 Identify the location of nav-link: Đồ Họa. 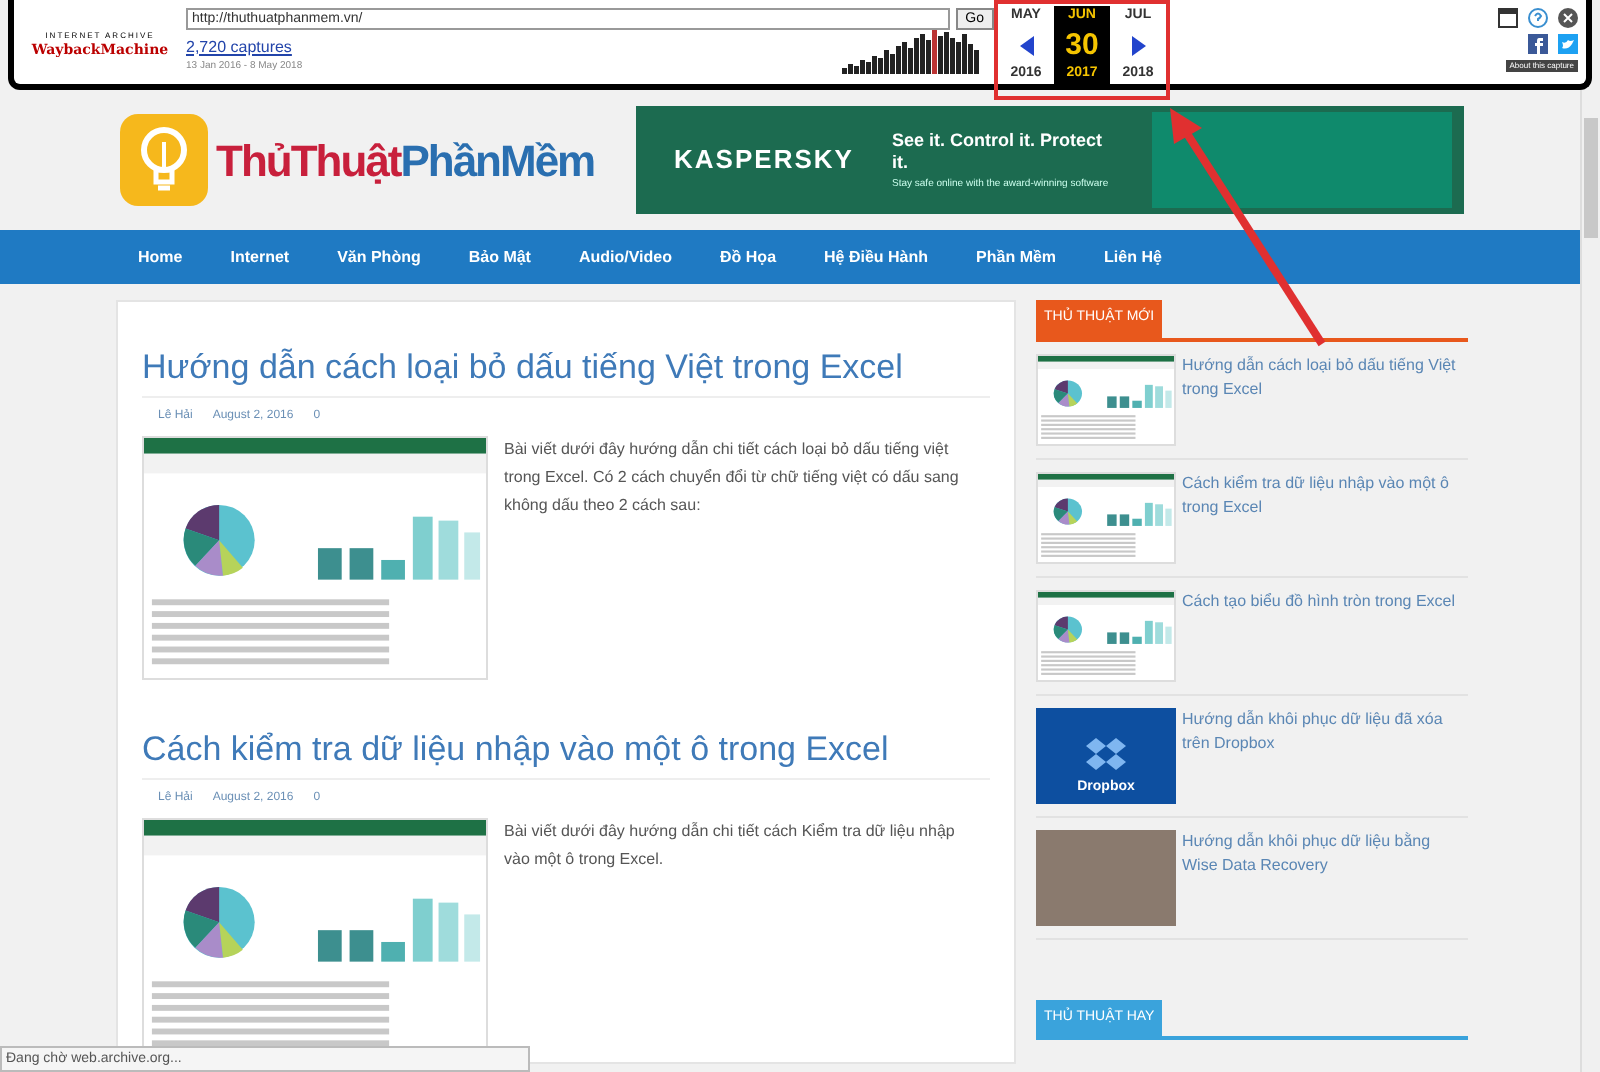
(748, 257).